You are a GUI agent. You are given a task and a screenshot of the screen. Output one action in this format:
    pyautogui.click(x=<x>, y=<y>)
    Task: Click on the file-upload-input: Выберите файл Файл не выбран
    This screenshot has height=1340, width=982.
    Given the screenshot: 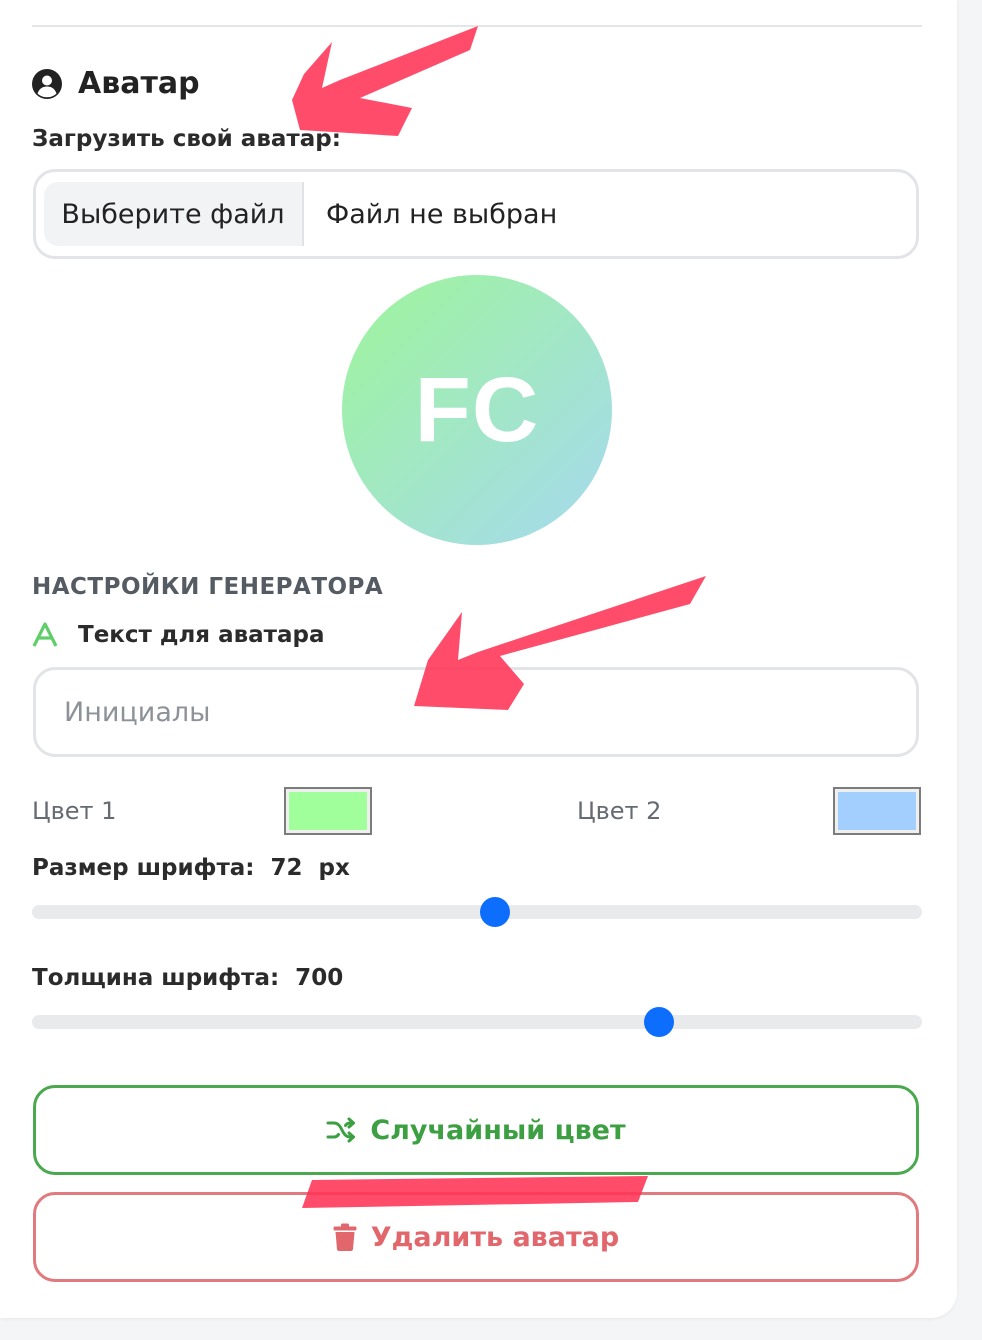 What is the action you would take?
    pyautogui.click(x=476, y=214)
    